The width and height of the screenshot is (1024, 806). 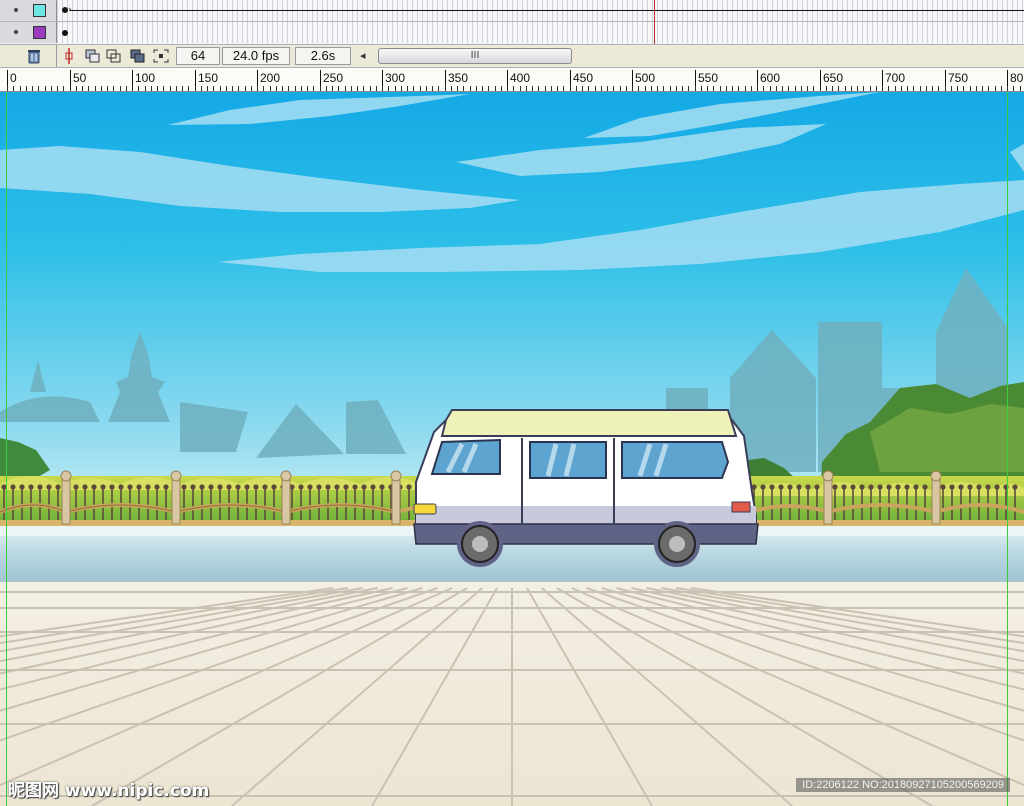 What do you see at coordinates (256, 56) in the screenshot?
I see `frame-rate-field: 24.0 fps` at bounding box center [256, 56].